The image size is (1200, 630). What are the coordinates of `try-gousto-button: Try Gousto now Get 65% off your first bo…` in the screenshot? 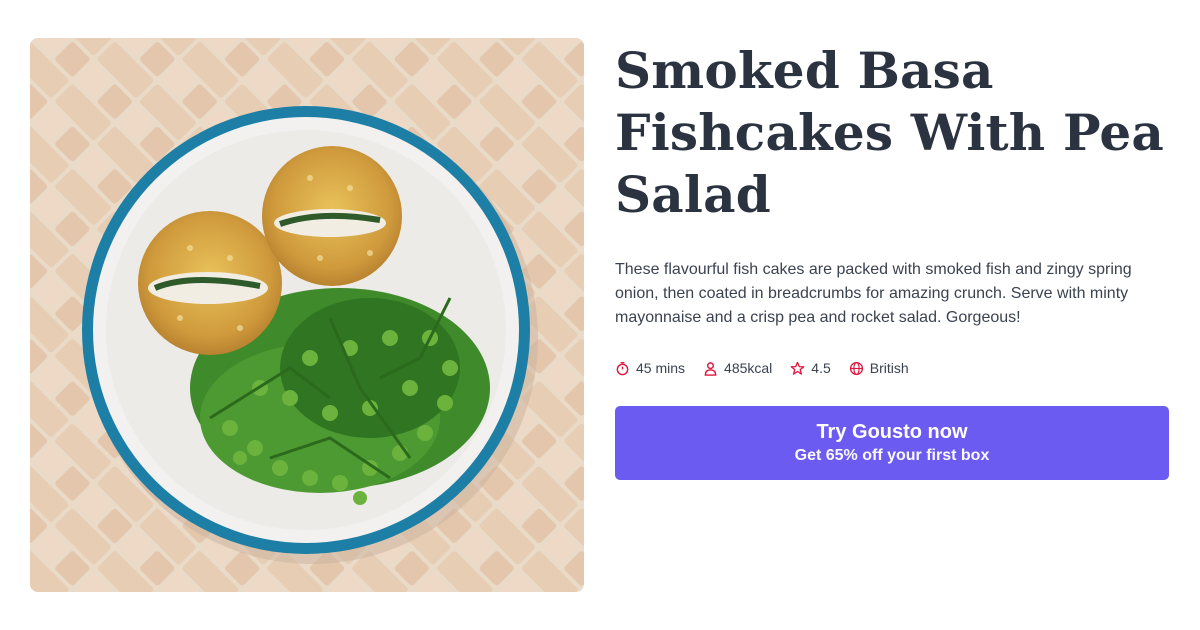 It's located at (892, 443).